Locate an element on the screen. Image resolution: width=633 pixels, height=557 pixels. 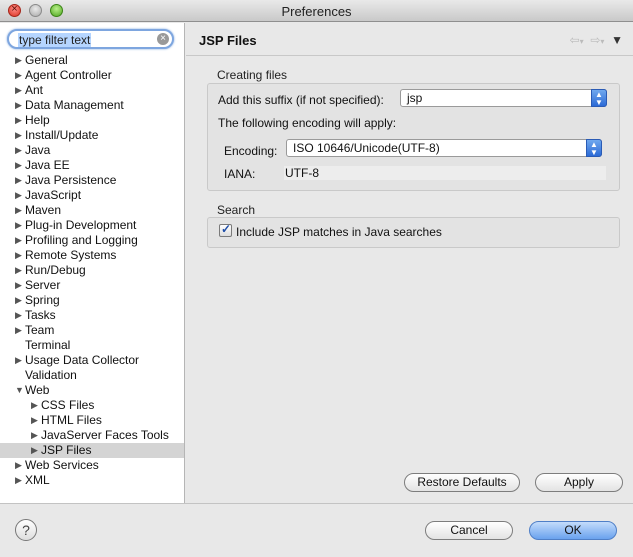
tree-item-label: Usage Data Collector is located at coordinates (82, 360).